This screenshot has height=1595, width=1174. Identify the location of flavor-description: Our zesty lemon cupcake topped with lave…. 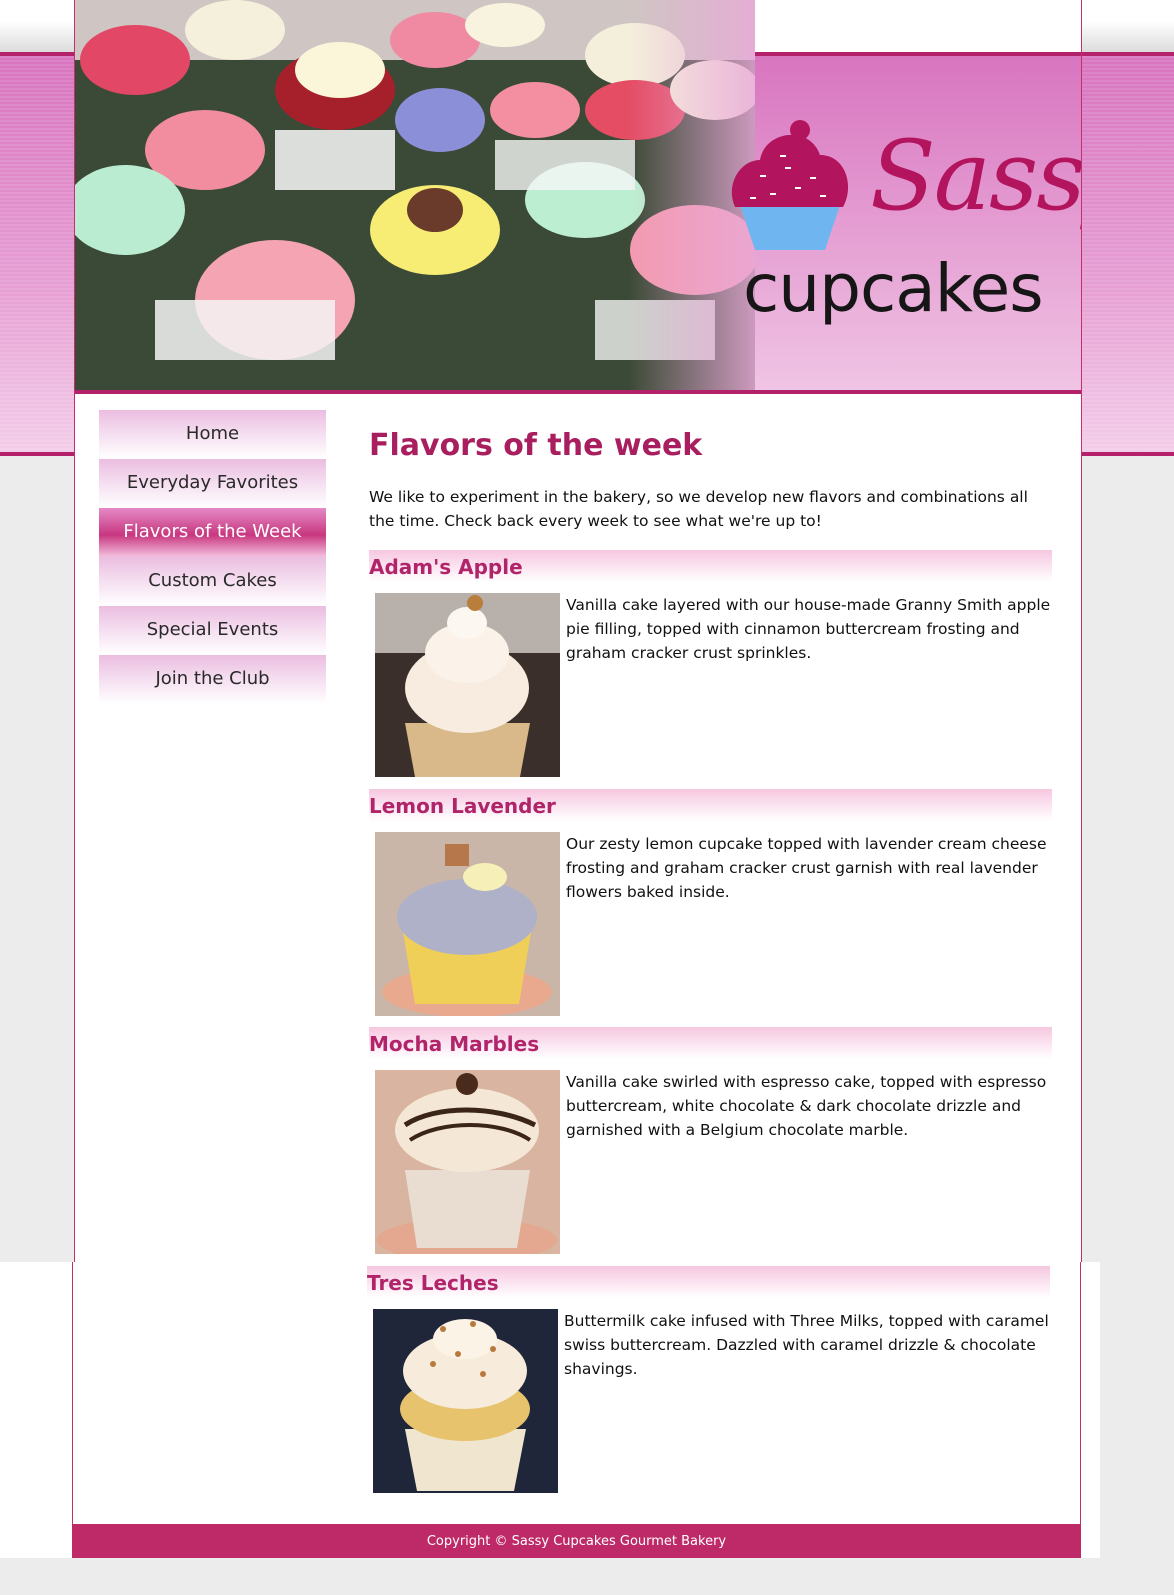
(806, 868).